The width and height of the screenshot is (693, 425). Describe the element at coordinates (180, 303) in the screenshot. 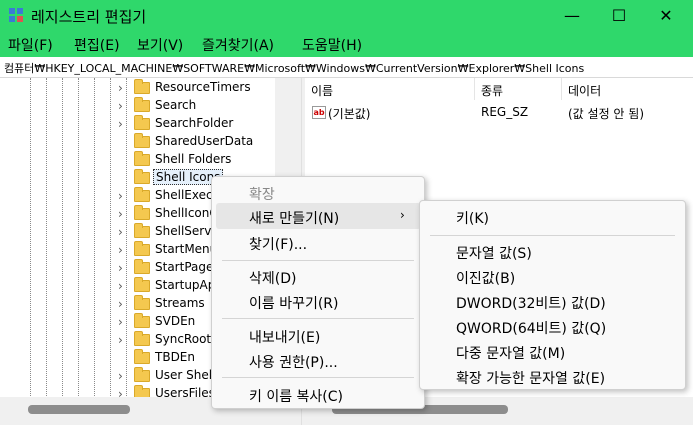

I see `tree-item-label: Streams` at that location.